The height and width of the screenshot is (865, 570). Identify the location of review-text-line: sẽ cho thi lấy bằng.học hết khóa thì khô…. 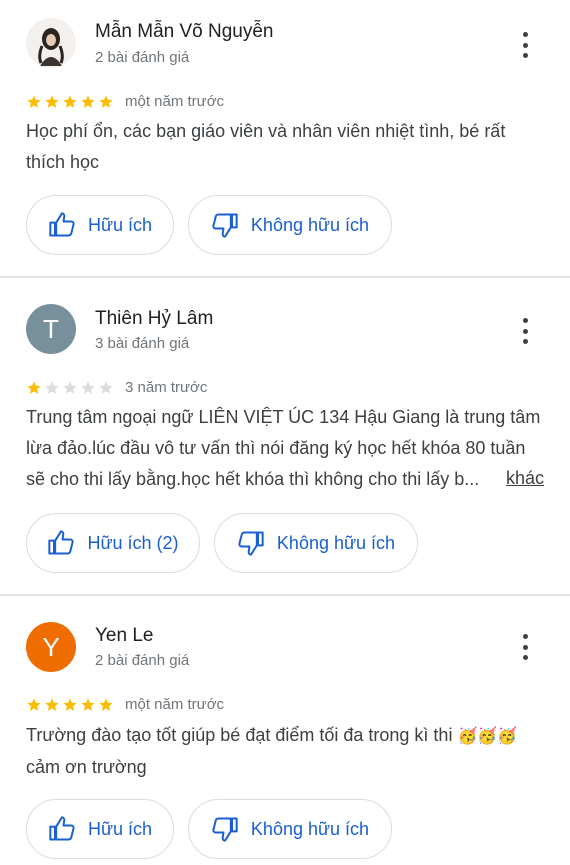
(253, 479).